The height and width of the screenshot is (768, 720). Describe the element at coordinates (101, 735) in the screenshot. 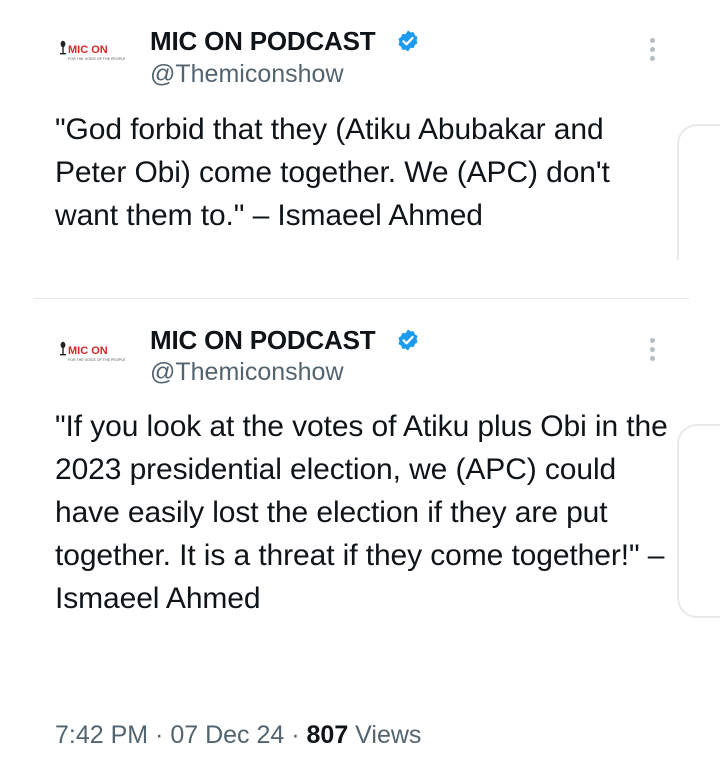

I see `tweet-time: 7:42 PM` at that location.